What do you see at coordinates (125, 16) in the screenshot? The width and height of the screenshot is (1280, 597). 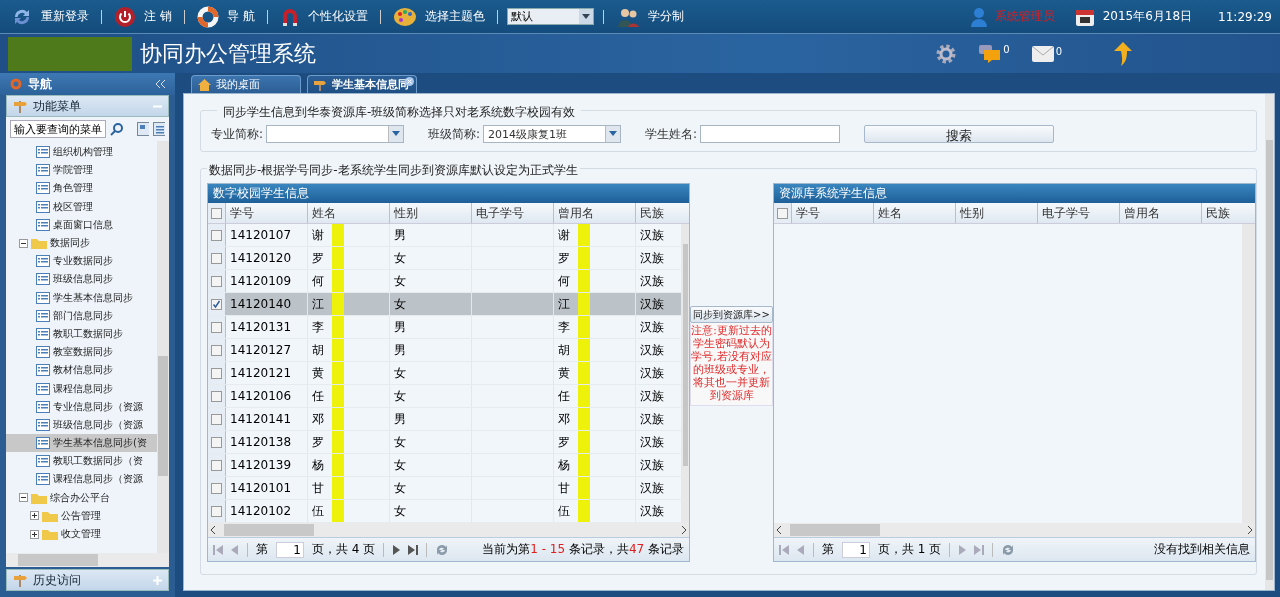 I see `power-icon` at bounding box center [125, 16].